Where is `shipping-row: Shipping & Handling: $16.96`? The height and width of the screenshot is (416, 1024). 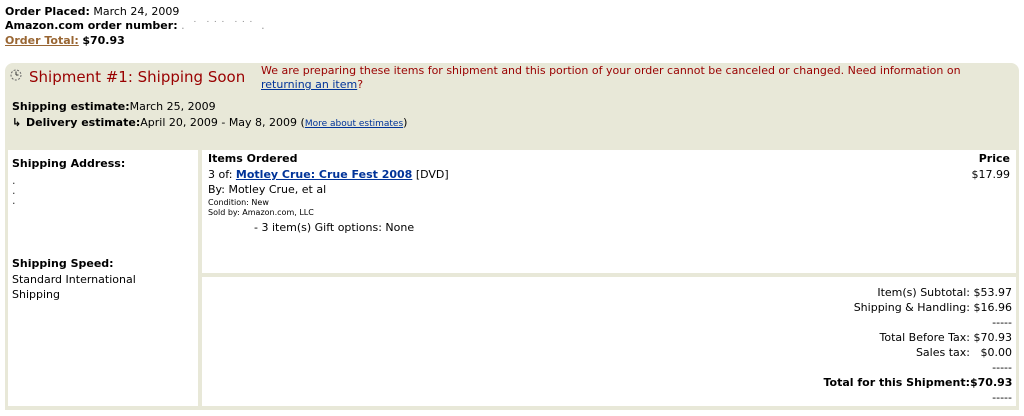
shipping-row: Shipping & Handling: $16.96 is located at coordinates (917, 307).